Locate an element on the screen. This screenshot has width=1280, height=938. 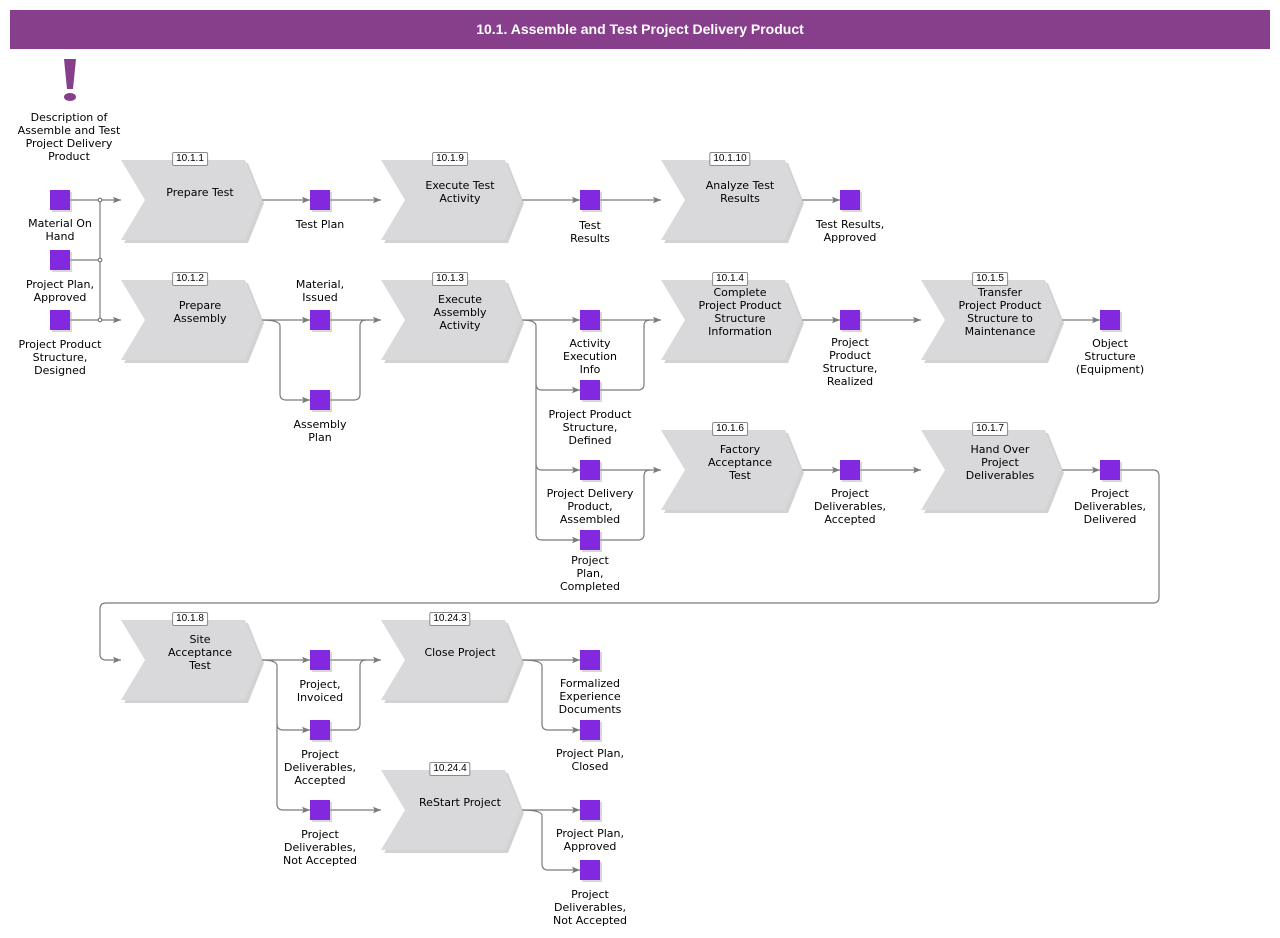
event-label: Project Product Structure, Defined is located at coordinates (590, 427).